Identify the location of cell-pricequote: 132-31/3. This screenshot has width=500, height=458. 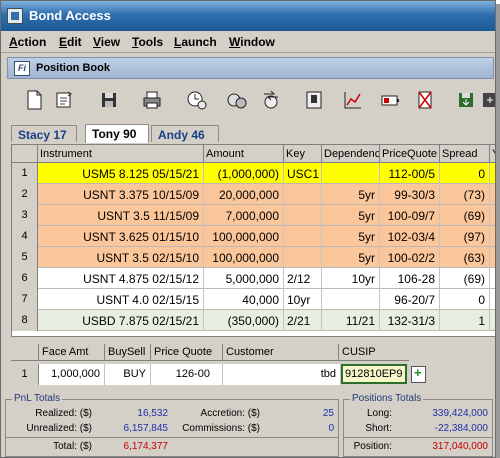
(410, 320).